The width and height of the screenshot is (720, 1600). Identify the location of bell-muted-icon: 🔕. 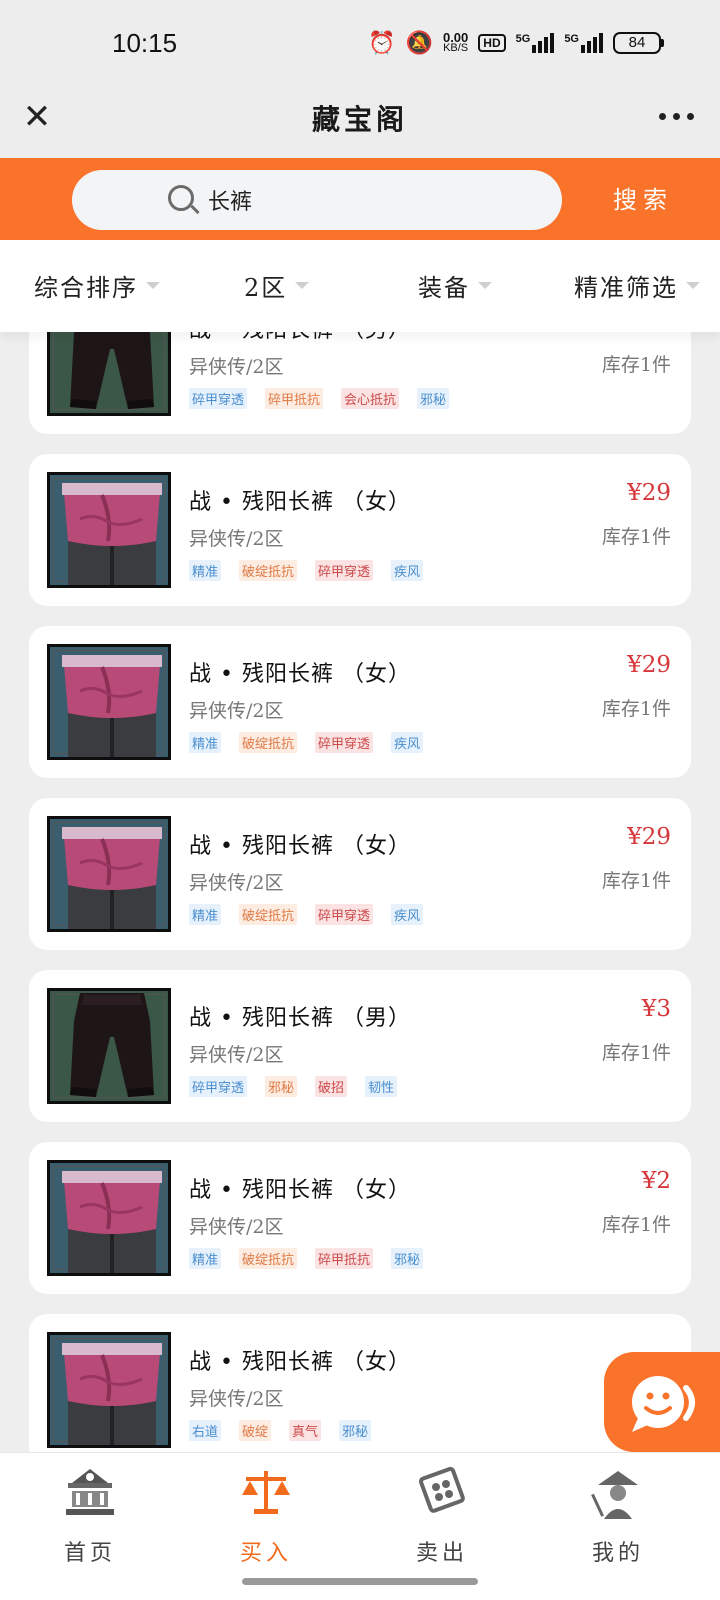
(419, 42).